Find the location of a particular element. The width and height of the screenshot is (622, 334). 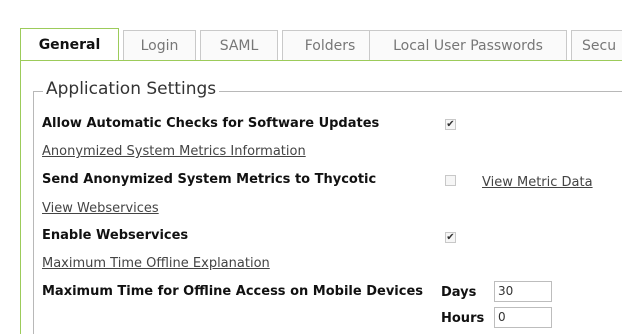

tab-folders: Folders is located at coordinates (330, 45).